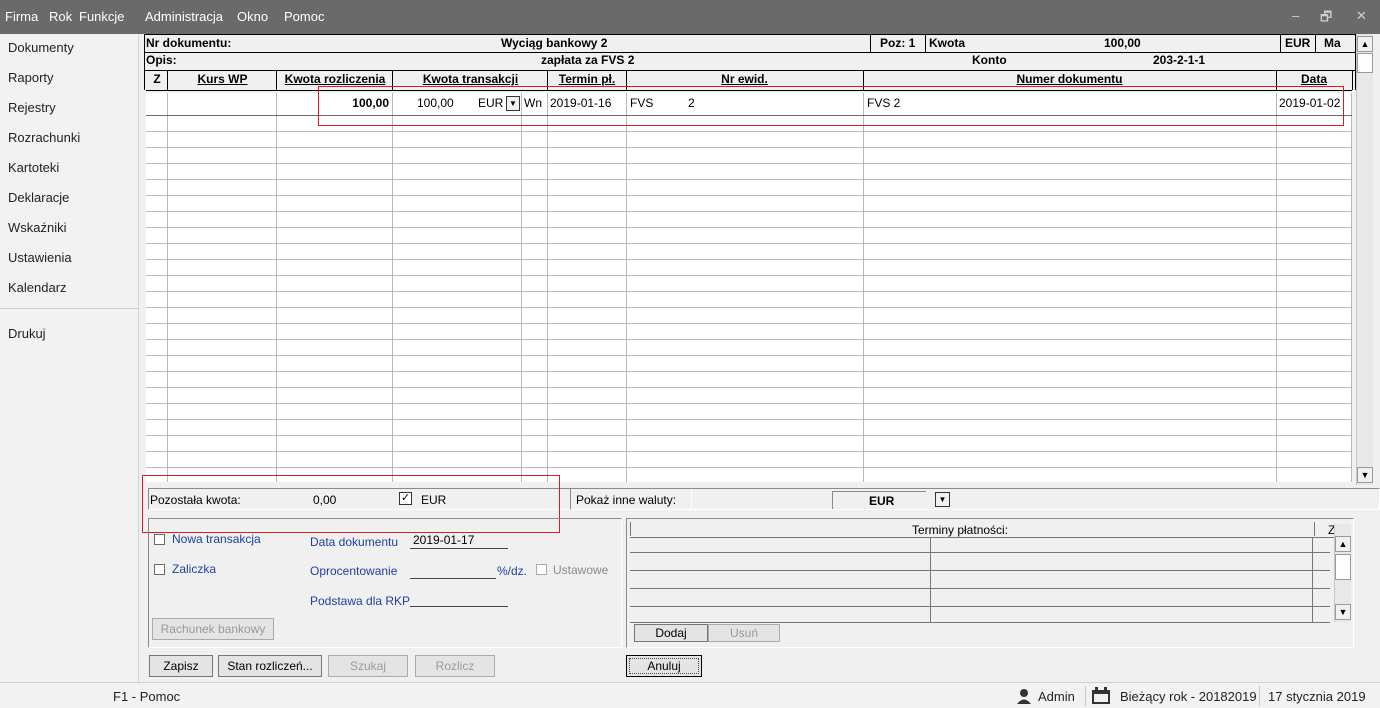 The image size is (1380, 708). Describe the element at coordinates (37, 287) in the screenshot. I see `sidebar-item-kalendarz: Kalendarz` at that location.